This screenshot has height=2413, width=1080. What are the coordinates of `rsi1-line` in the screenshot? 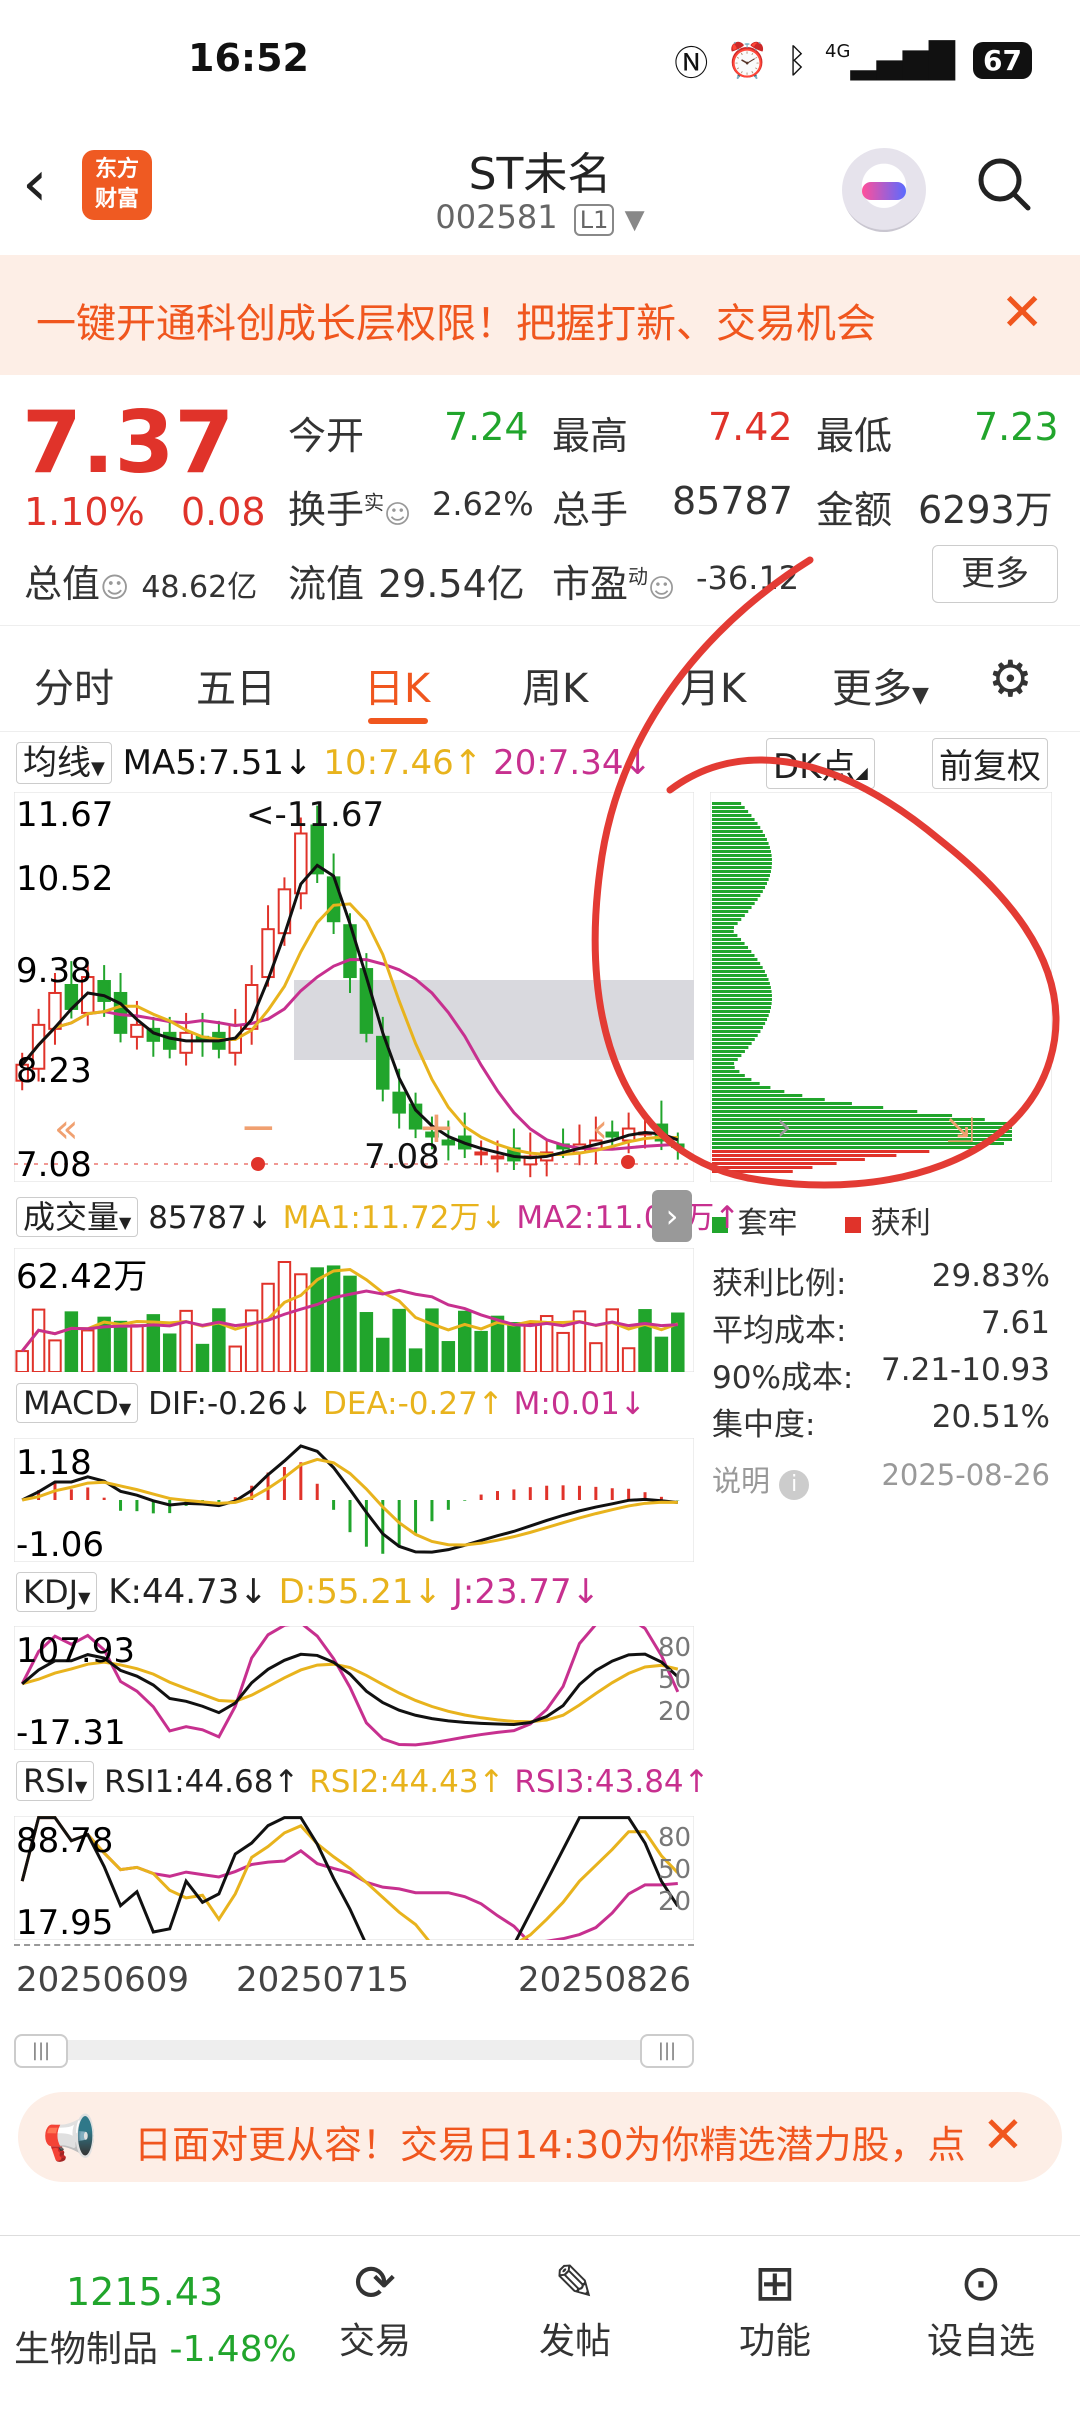 It's located at (350, 1878).